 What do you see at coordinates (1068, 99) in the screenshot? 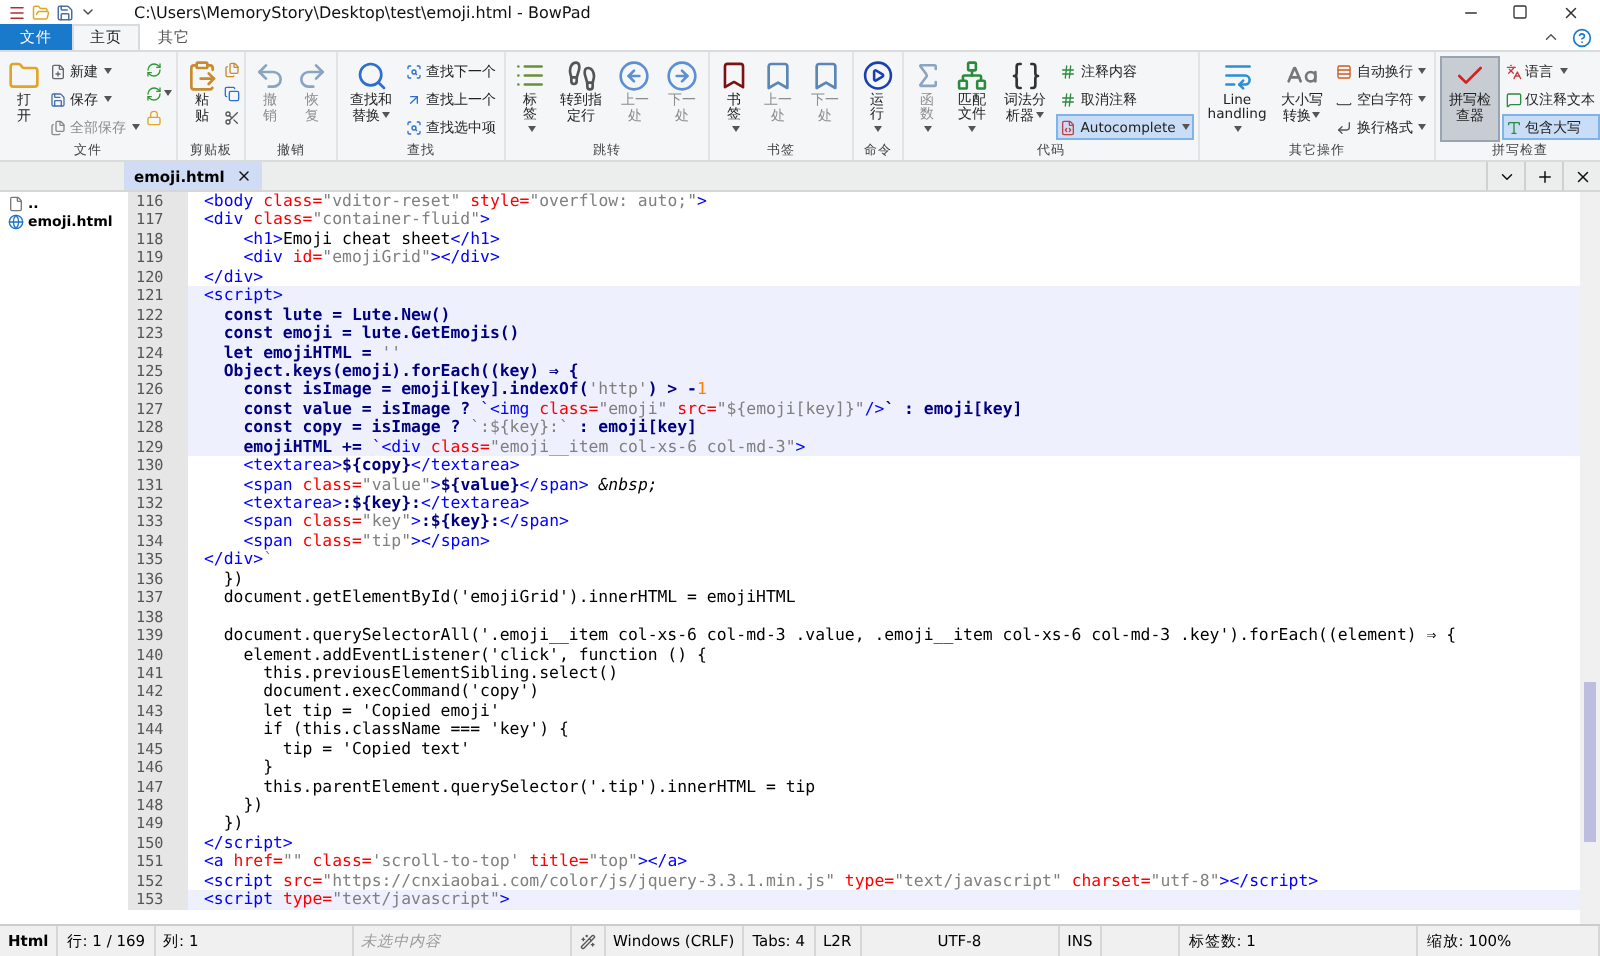
I see `uncomment-icon` at bounding box center [1068, 99].